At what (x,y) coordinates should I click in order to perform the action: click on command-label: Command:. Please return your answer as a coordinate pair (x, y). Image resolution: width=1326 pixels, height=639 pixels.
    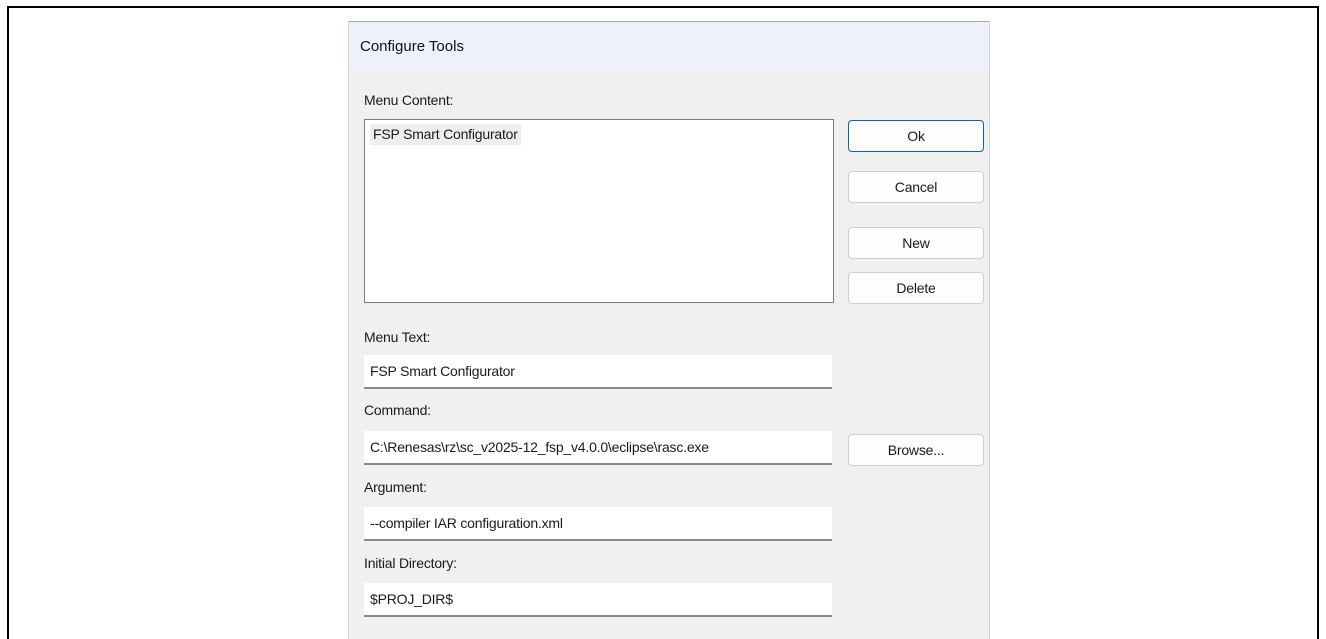
    Looking at the image, I should click on (397, 410).